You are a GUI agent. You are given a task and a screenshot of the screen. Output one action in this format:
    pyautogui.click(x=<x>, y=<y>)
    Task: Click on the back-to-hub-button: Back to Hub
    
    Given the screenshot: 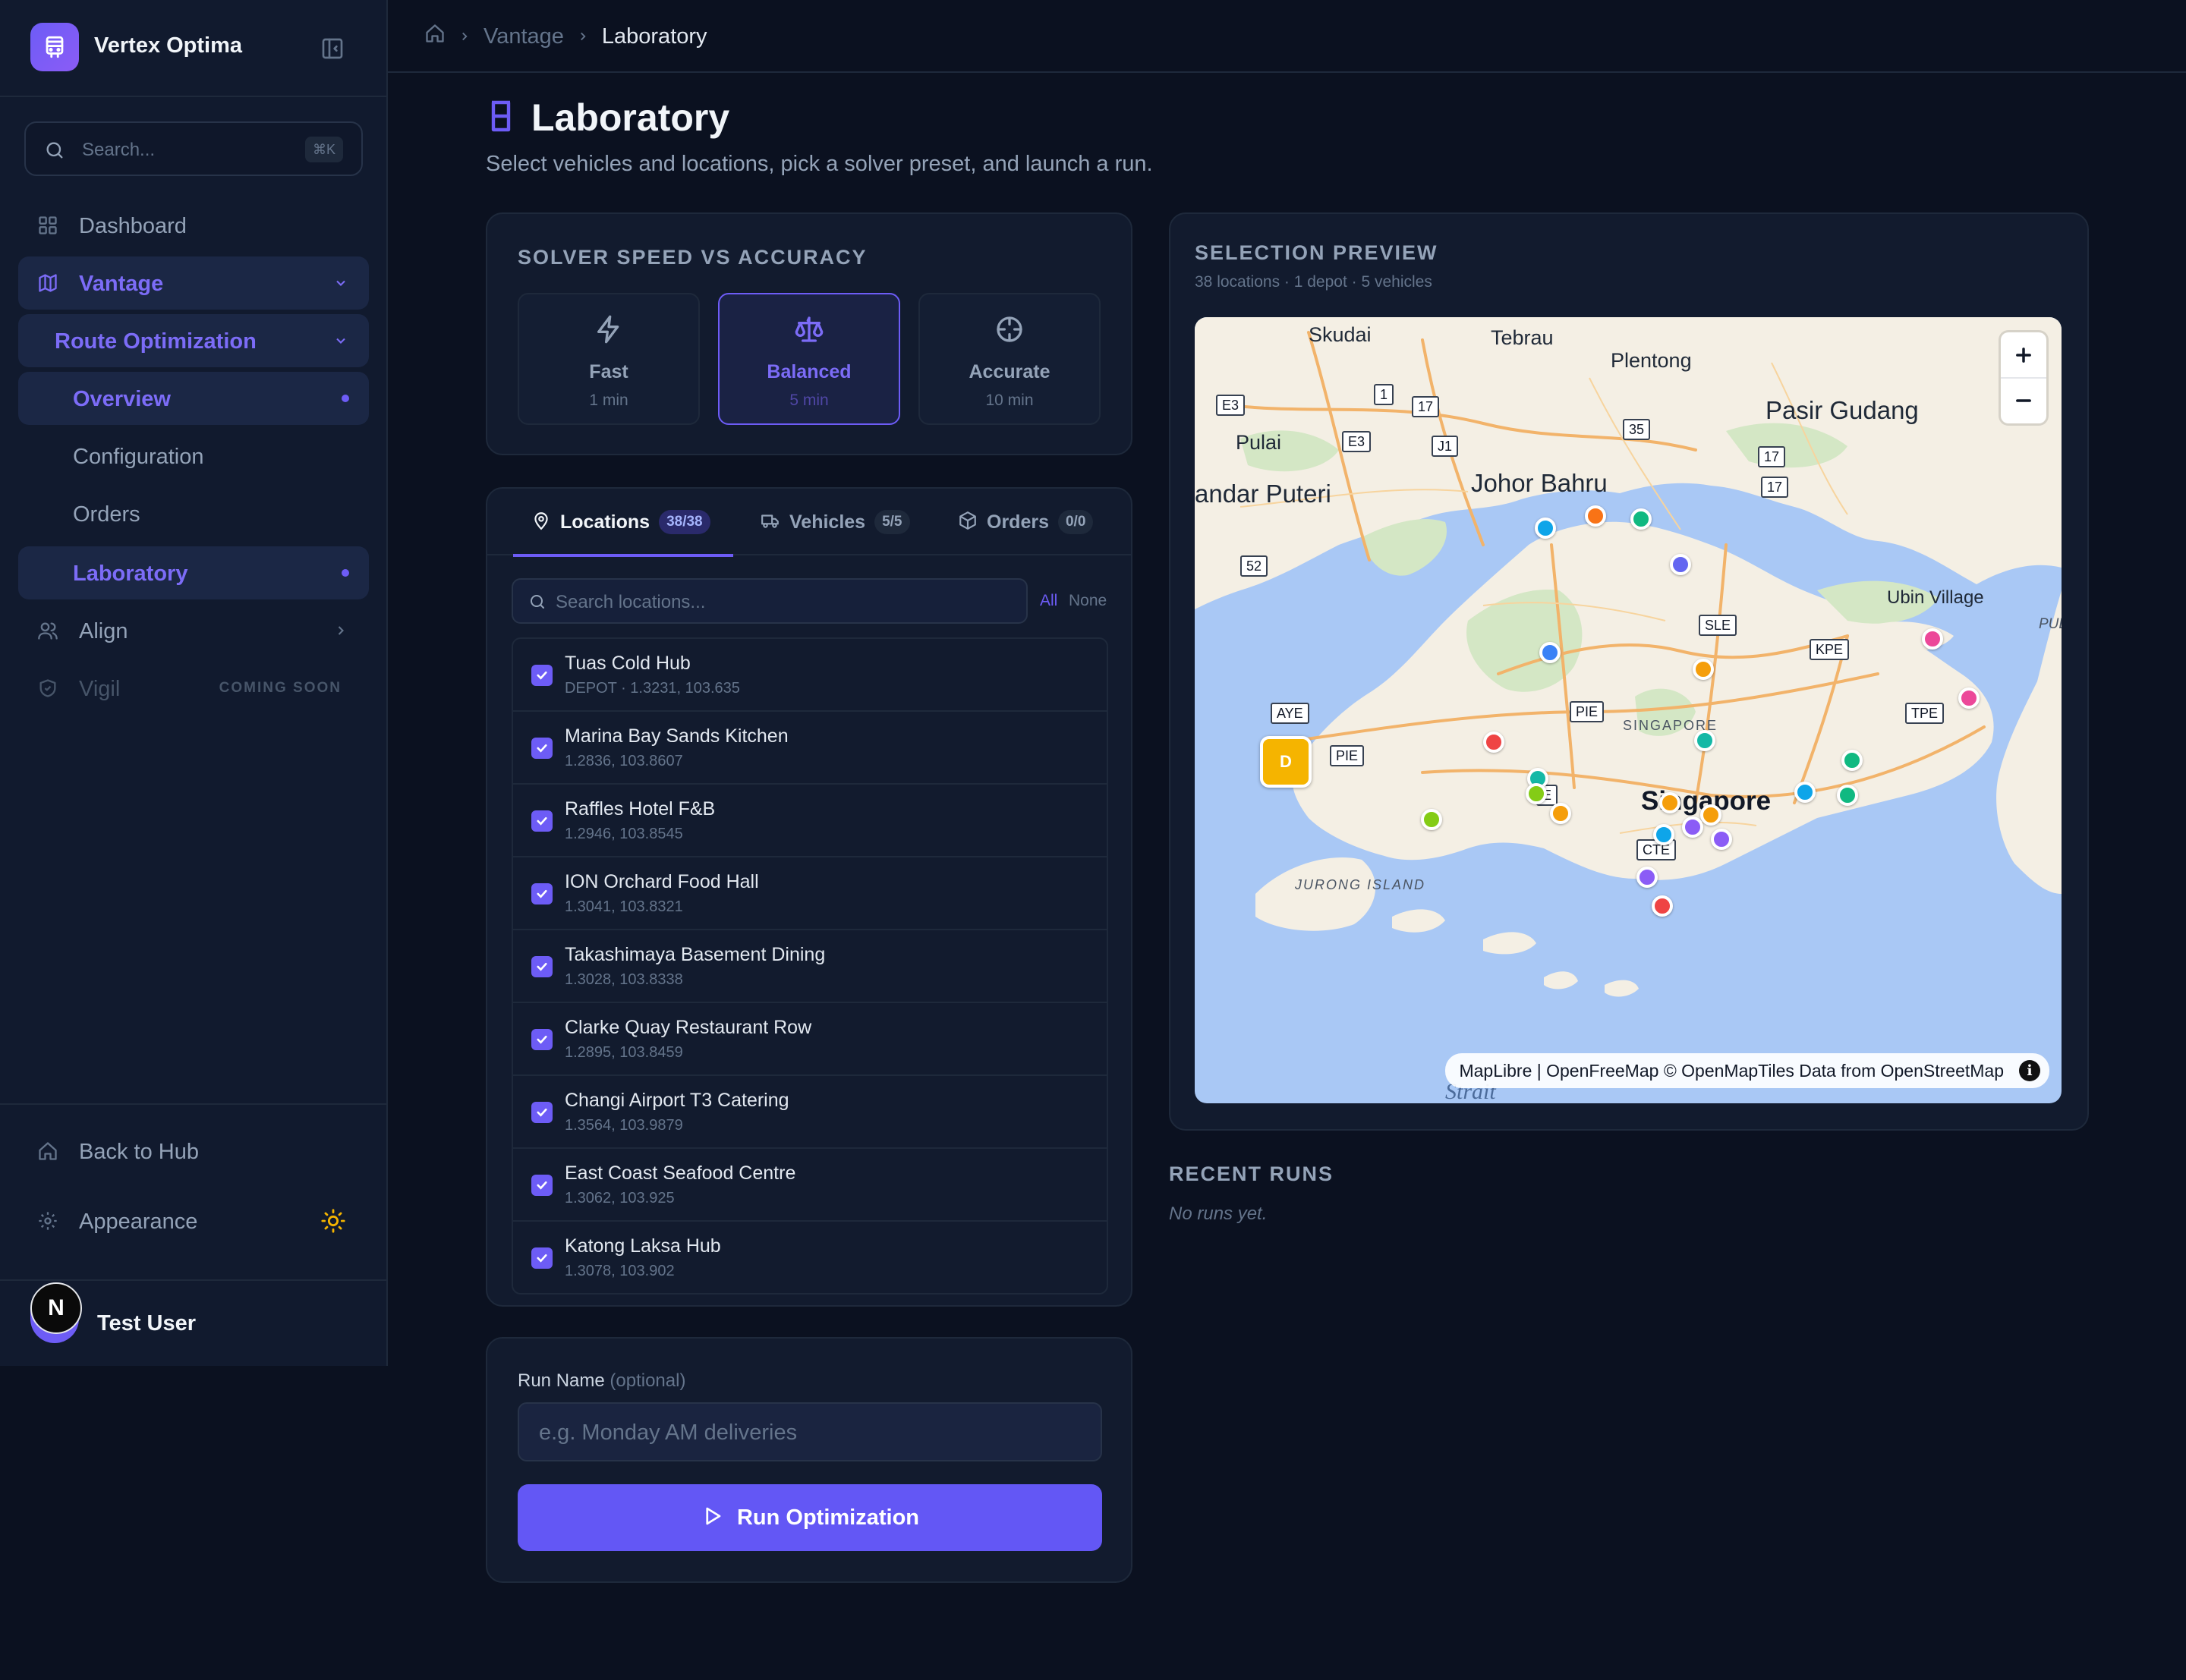 What is the action you would take?
    pyautogui.click(x=193, y=1151)
    